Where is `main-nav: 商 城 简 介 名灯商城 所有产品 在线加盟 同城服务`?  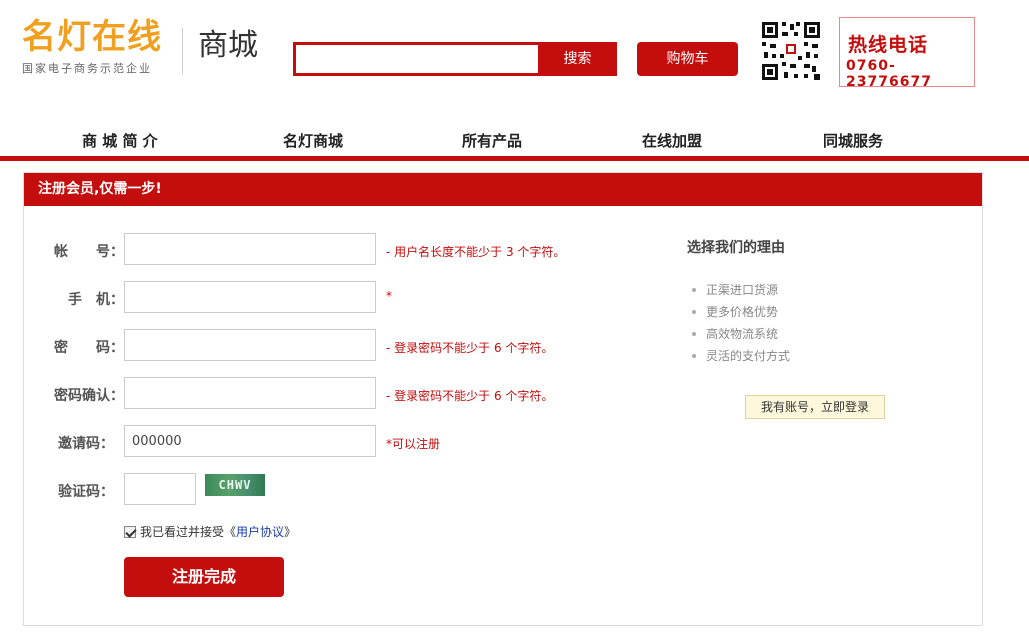 main-nav: 商 城 简 介 名灯商城 所有产品 在线加盟 同城服务 is located at coordinates (514, 140).